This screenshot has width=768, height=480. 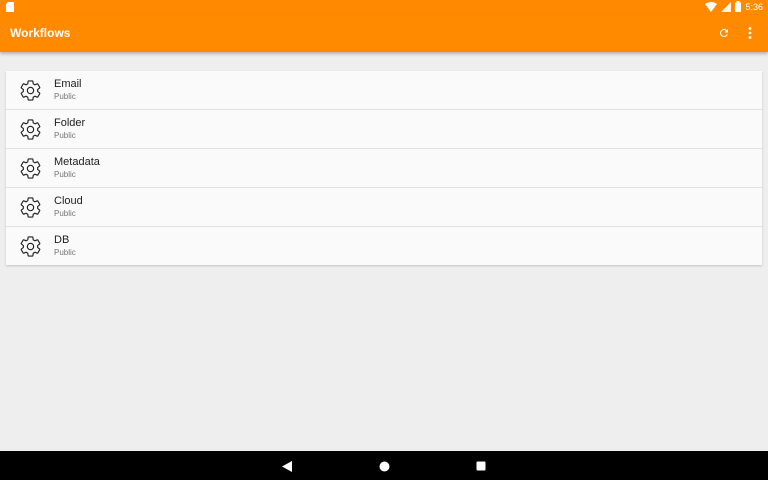 What do you see at coordinates (384, 129) in the screenshot?
I see `list-item-folder: Folder Public` at bounding box center [384, 129].